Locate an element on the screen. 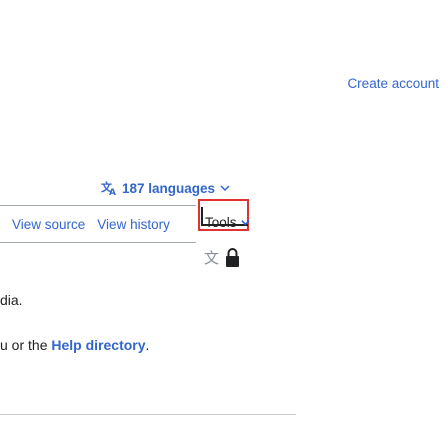 The height and width of the screenshot is (448, 448). page-status-icons: 文 is located at coordinates (225, 260).